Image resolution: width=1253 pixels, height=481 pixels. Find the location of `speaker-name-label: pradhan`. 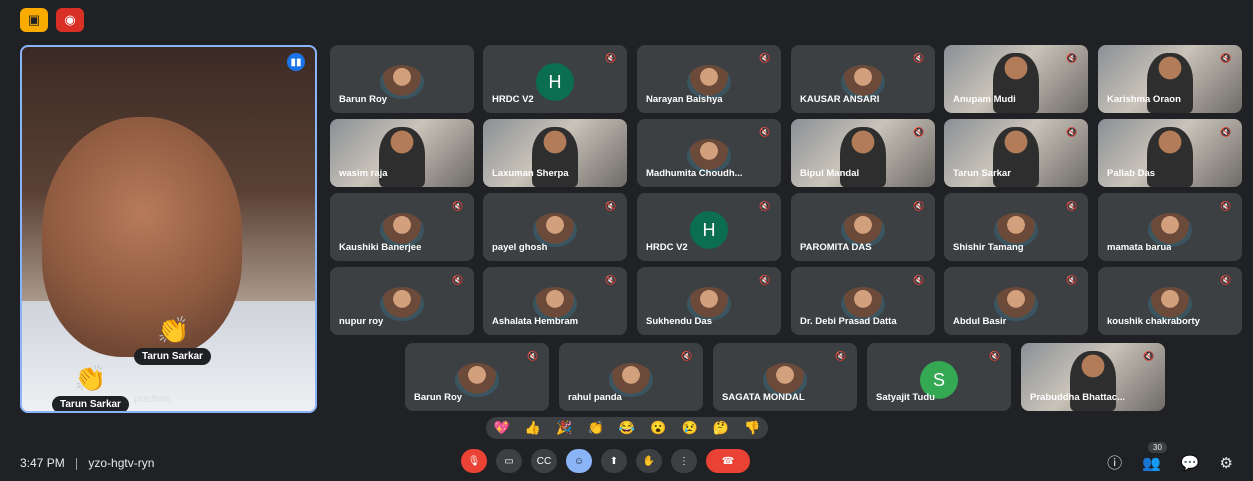

speaker-name-label: pradhan is located at coordinates (152, 399).